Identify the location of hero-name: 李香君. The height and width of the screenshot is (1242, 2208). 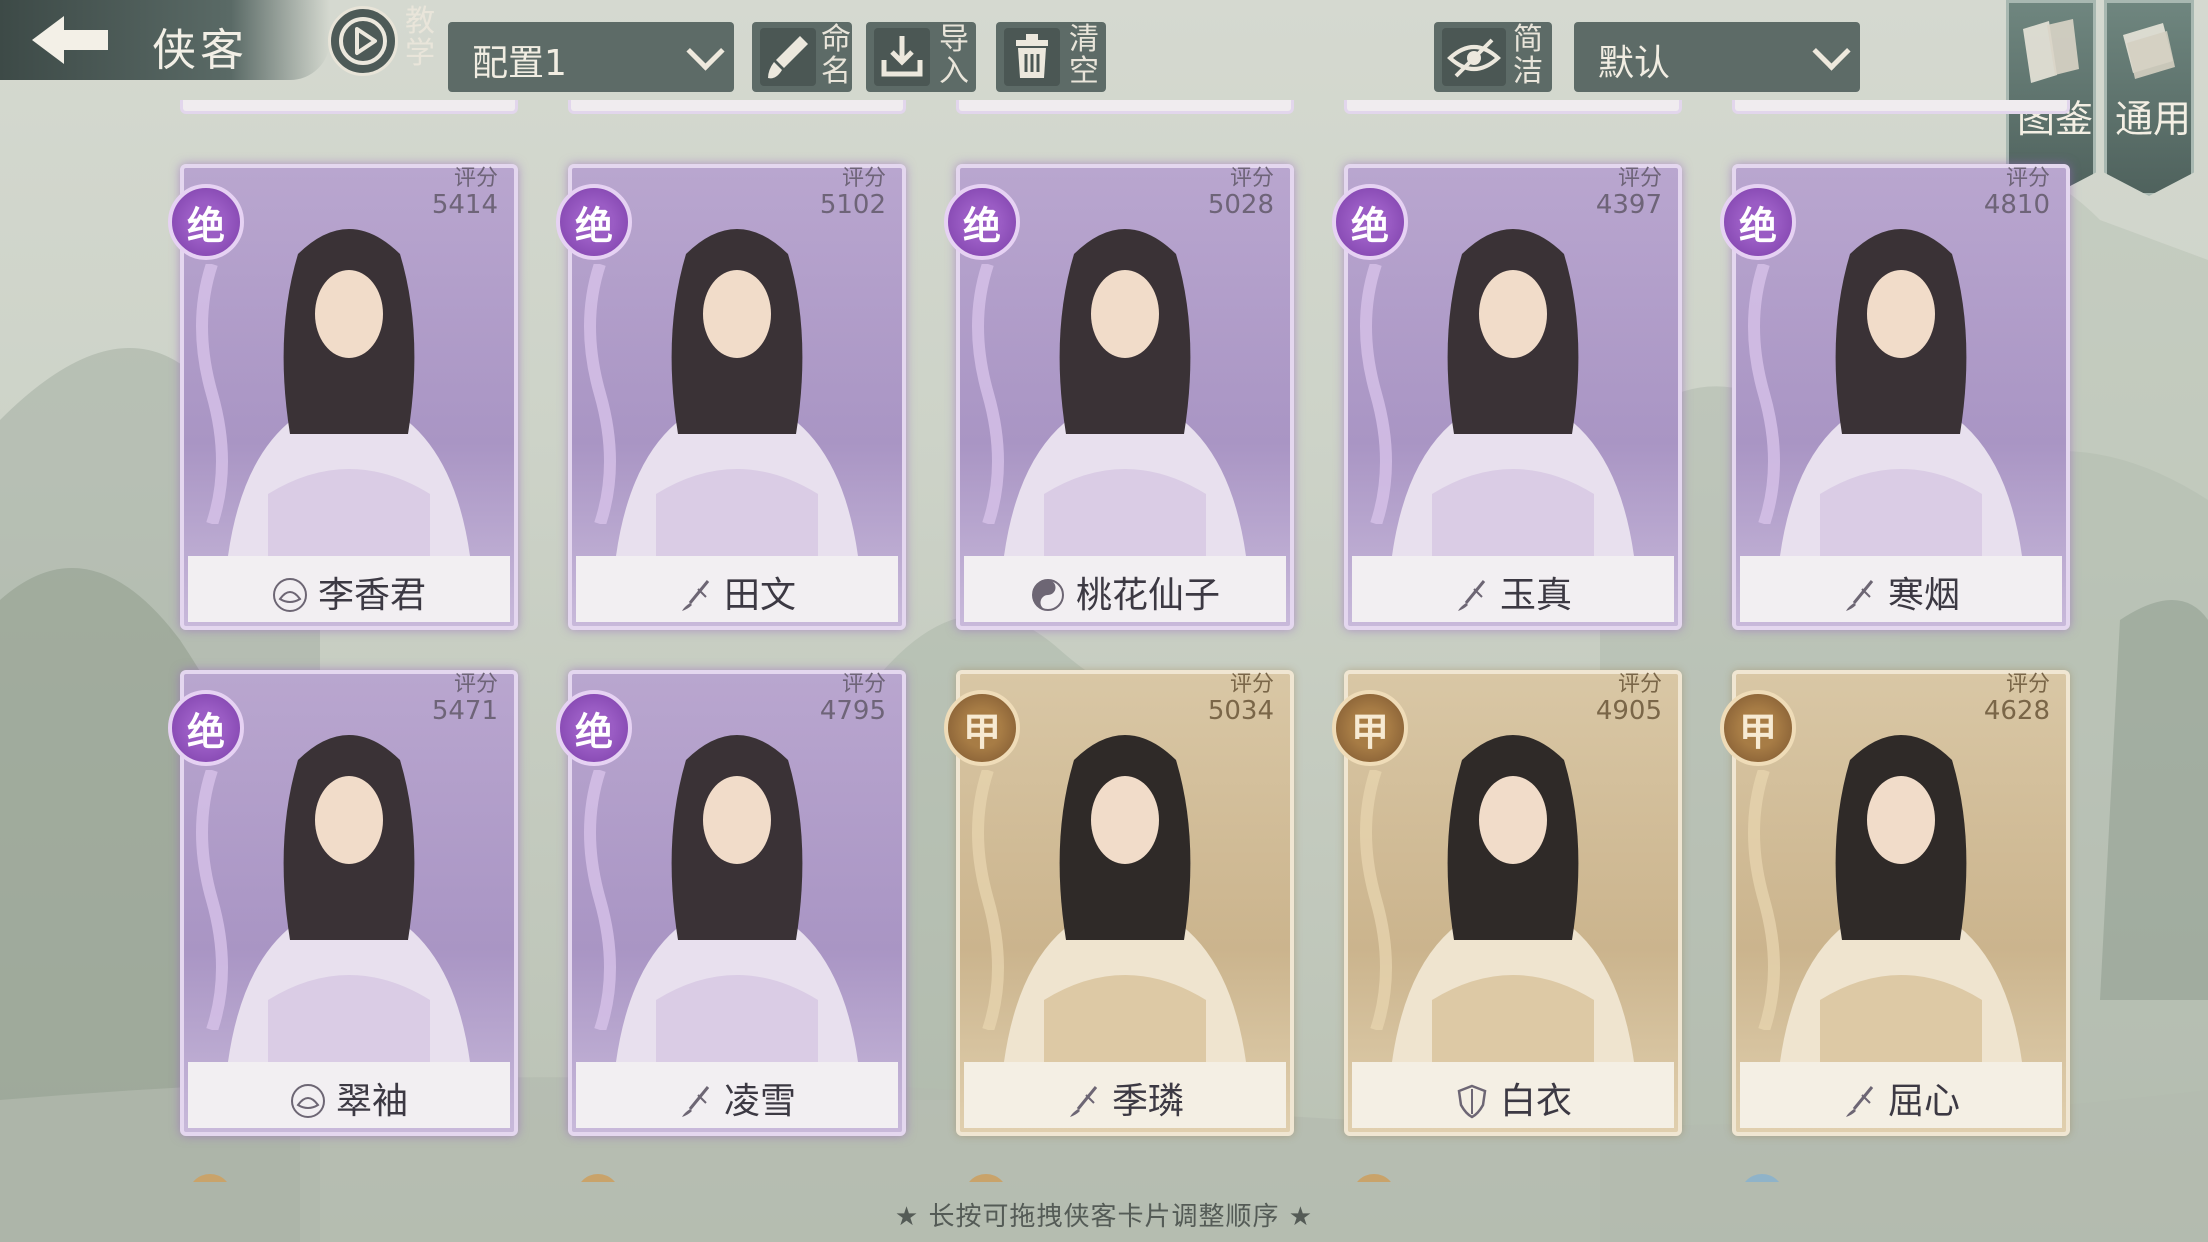
(371, 595).